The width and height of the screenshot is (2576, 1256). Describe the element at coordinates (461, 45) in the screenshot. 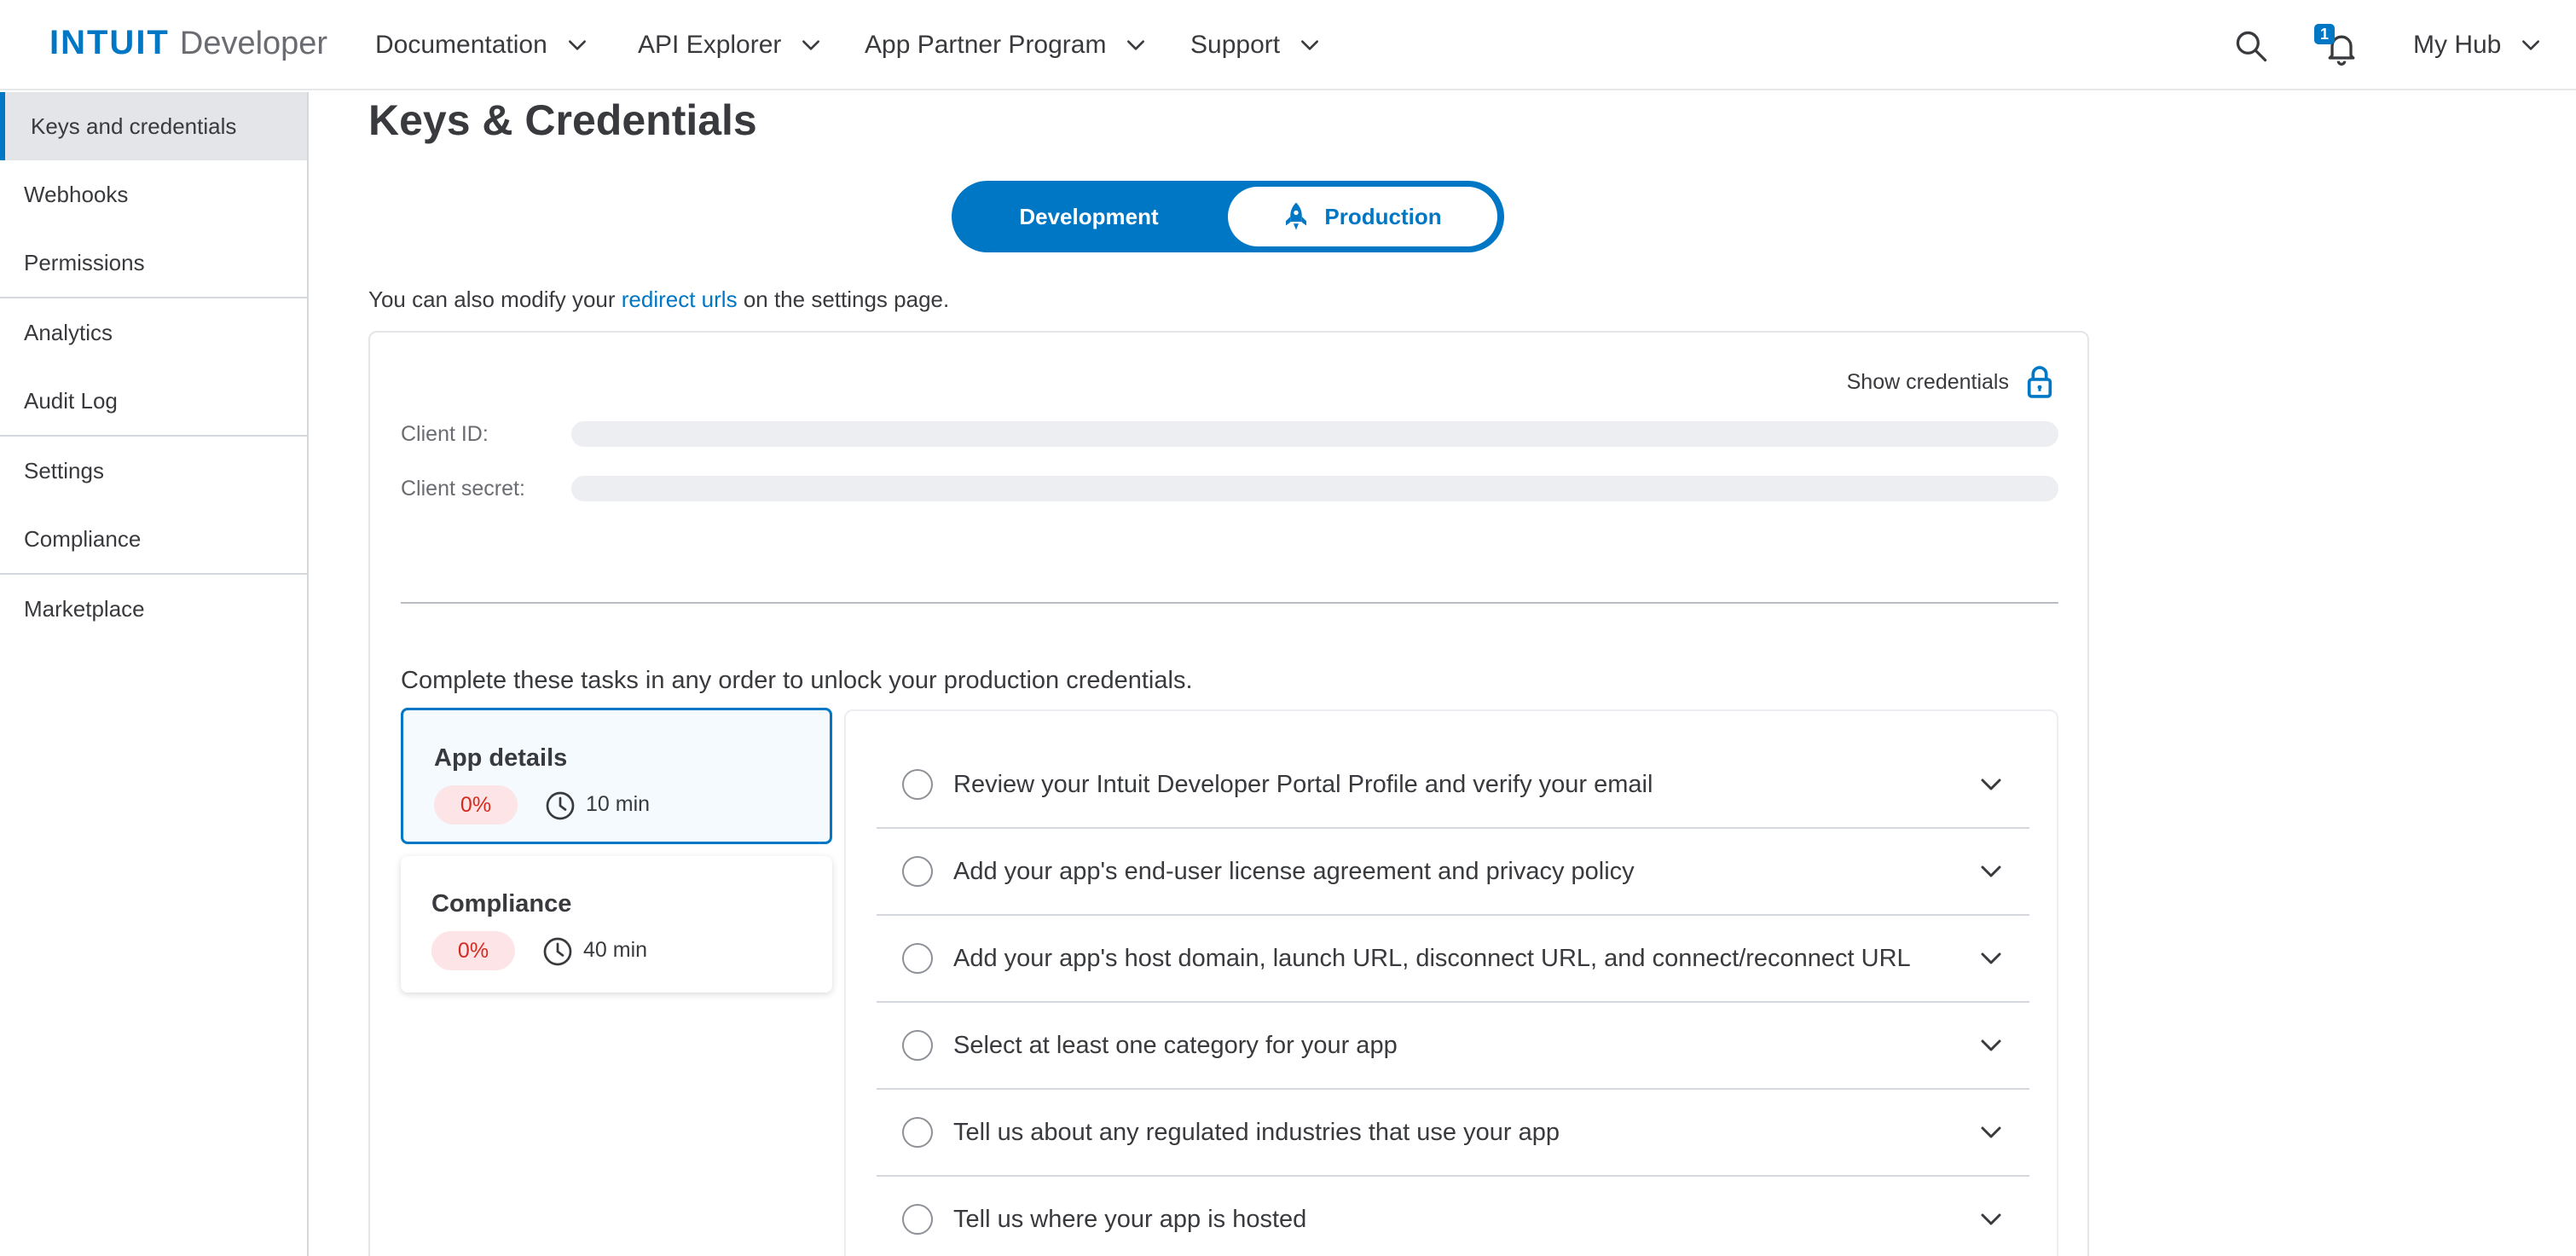

I see `nav-documentation-label: Documentation` at that location.